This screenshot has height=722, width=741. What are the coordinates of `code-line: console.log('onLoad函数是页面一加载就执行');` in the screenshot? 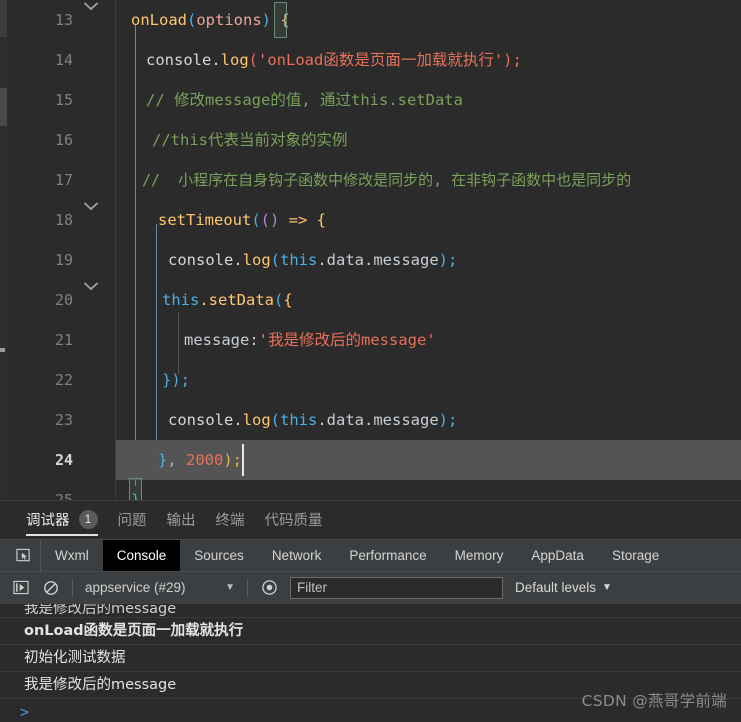 It's located at (428, 60).